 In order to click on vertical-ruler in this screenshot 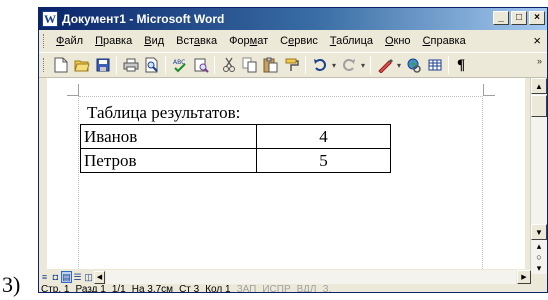, I will do `click(43, 175)`.